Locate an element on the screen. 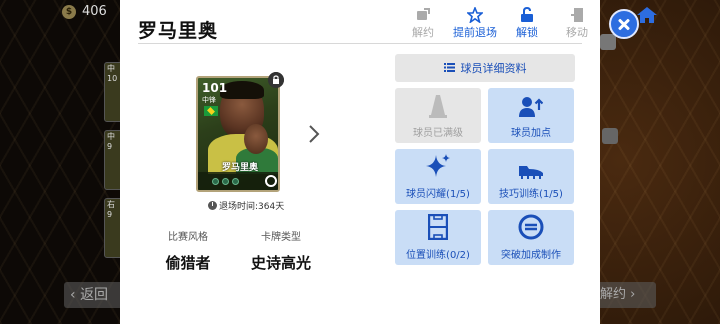  efootball-logo-icon is located at coordinates (271, 181).